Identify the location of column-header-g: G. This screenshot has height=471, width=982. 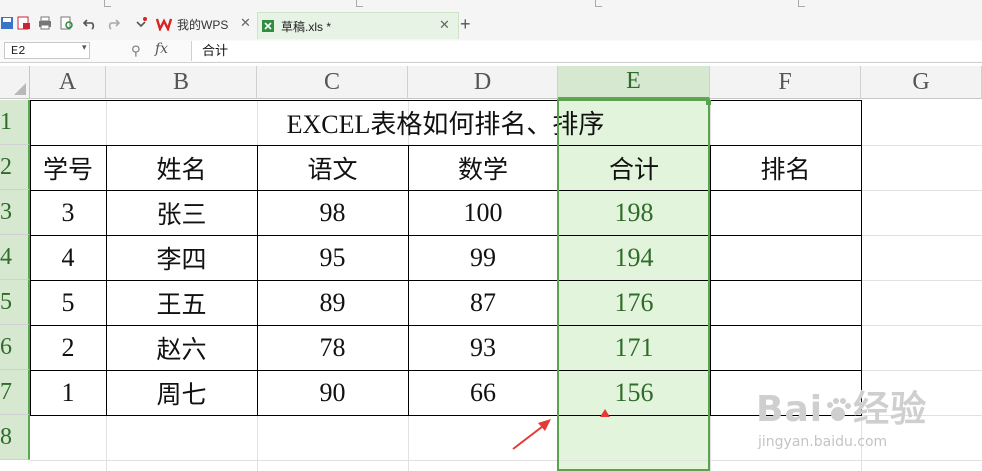
(921, 82).